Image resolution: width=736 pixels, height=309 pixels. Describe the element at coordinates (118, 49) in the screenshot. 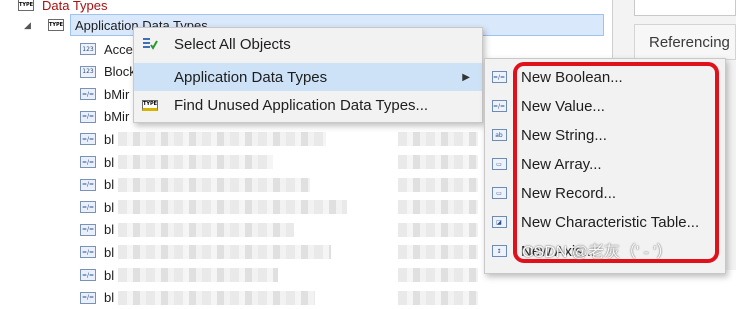

I see `tree-item-label: Acce` at that location.